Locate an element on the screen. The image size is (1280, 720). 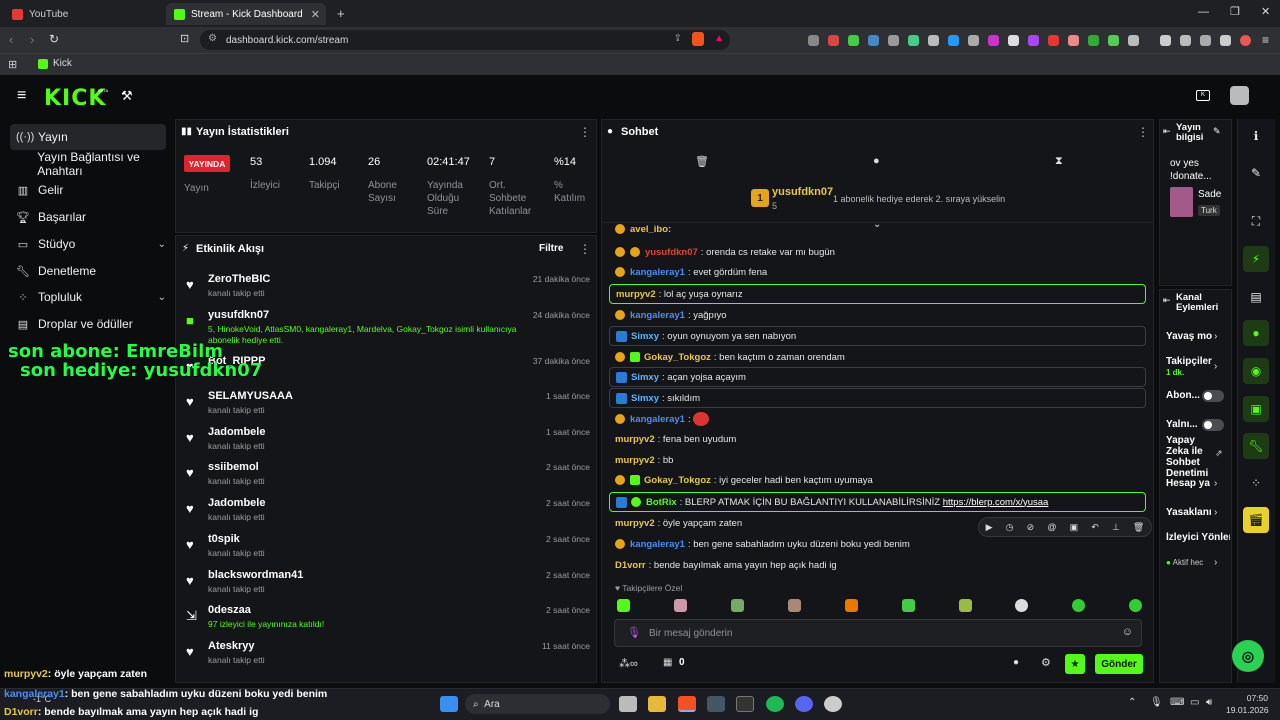
action-followers-only: Takipçiler is located at coordinates (1189, 361).